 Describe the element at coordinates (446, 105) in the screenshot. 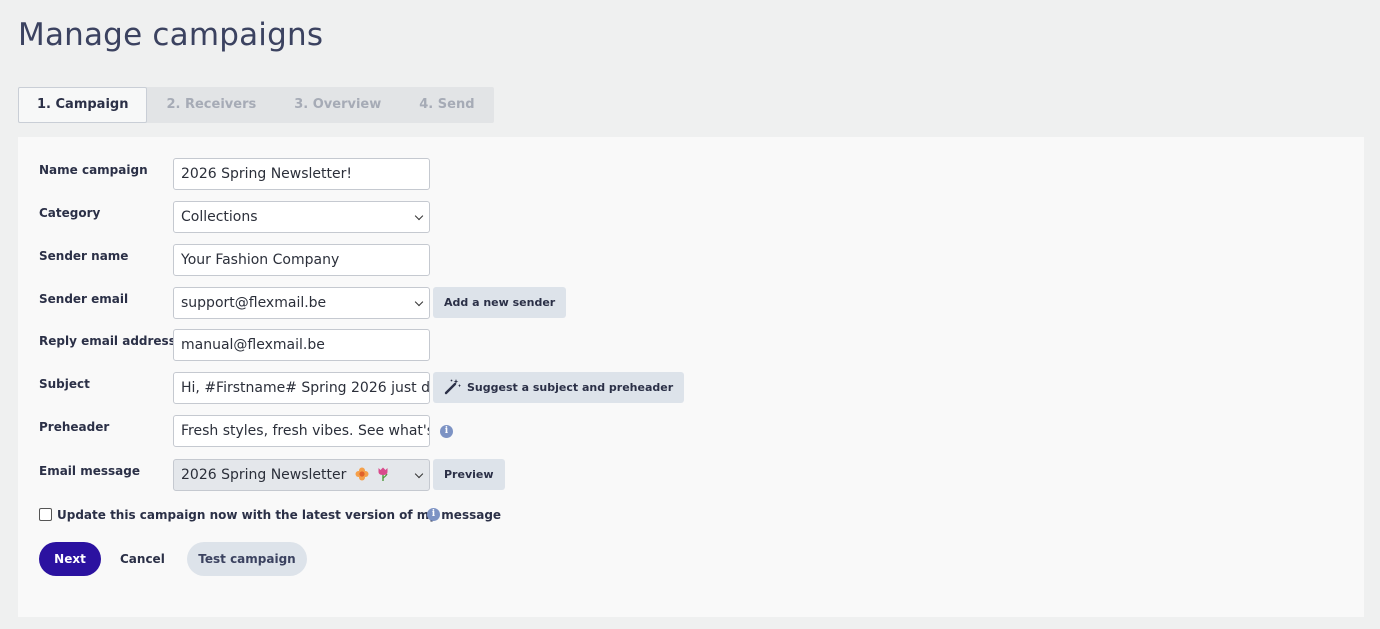

I see `tab-send: 4. Send` at that location.